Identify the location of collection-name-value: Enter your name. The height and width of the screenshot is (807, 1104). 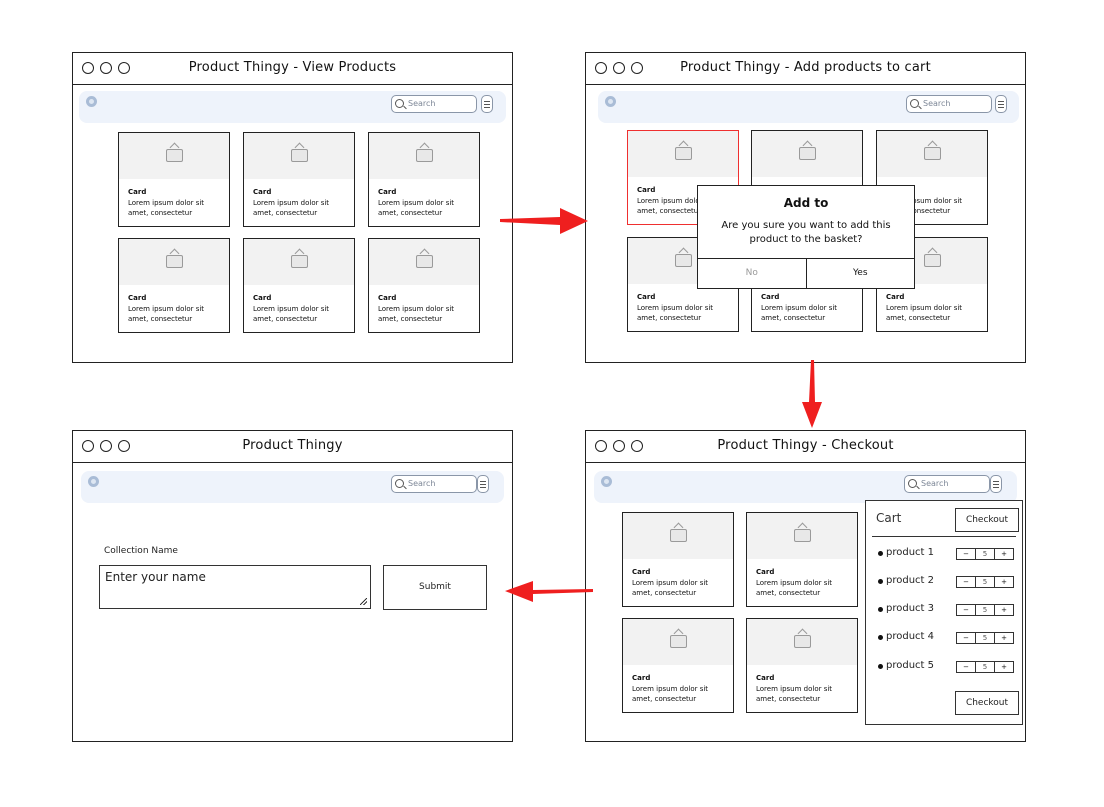
(155, 577).